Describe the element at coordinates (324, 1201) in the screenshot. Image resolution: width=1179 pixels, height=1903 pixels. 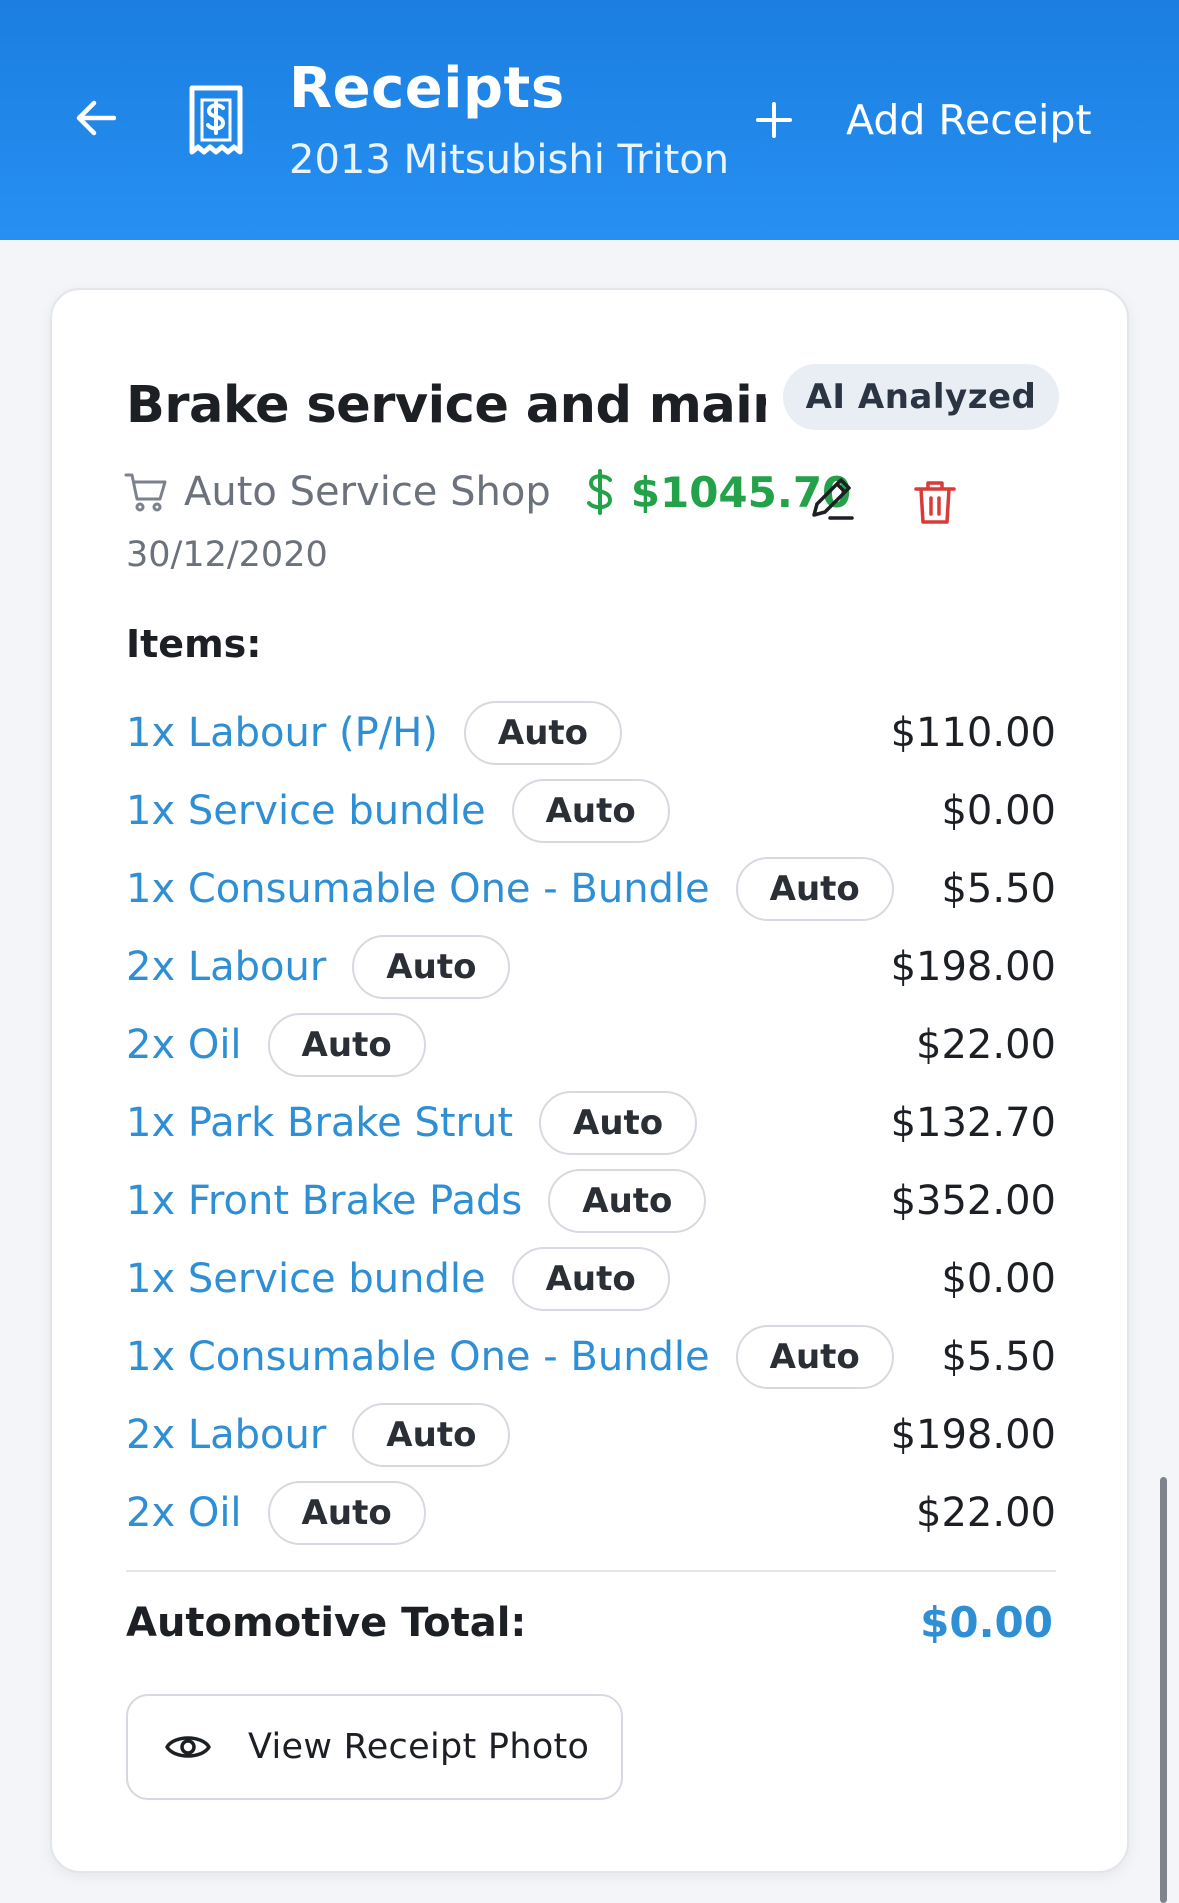
I see `item-name: 1x Front Brake Pads` at that location.